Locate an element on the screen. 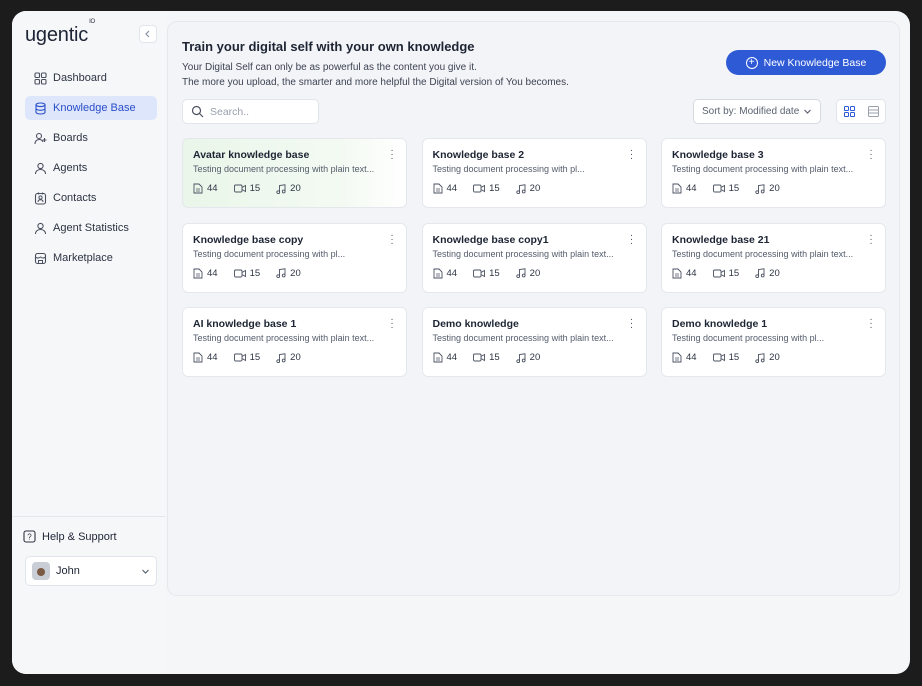  sidebar-item-label: Boards is located at coordinates (70, 138).